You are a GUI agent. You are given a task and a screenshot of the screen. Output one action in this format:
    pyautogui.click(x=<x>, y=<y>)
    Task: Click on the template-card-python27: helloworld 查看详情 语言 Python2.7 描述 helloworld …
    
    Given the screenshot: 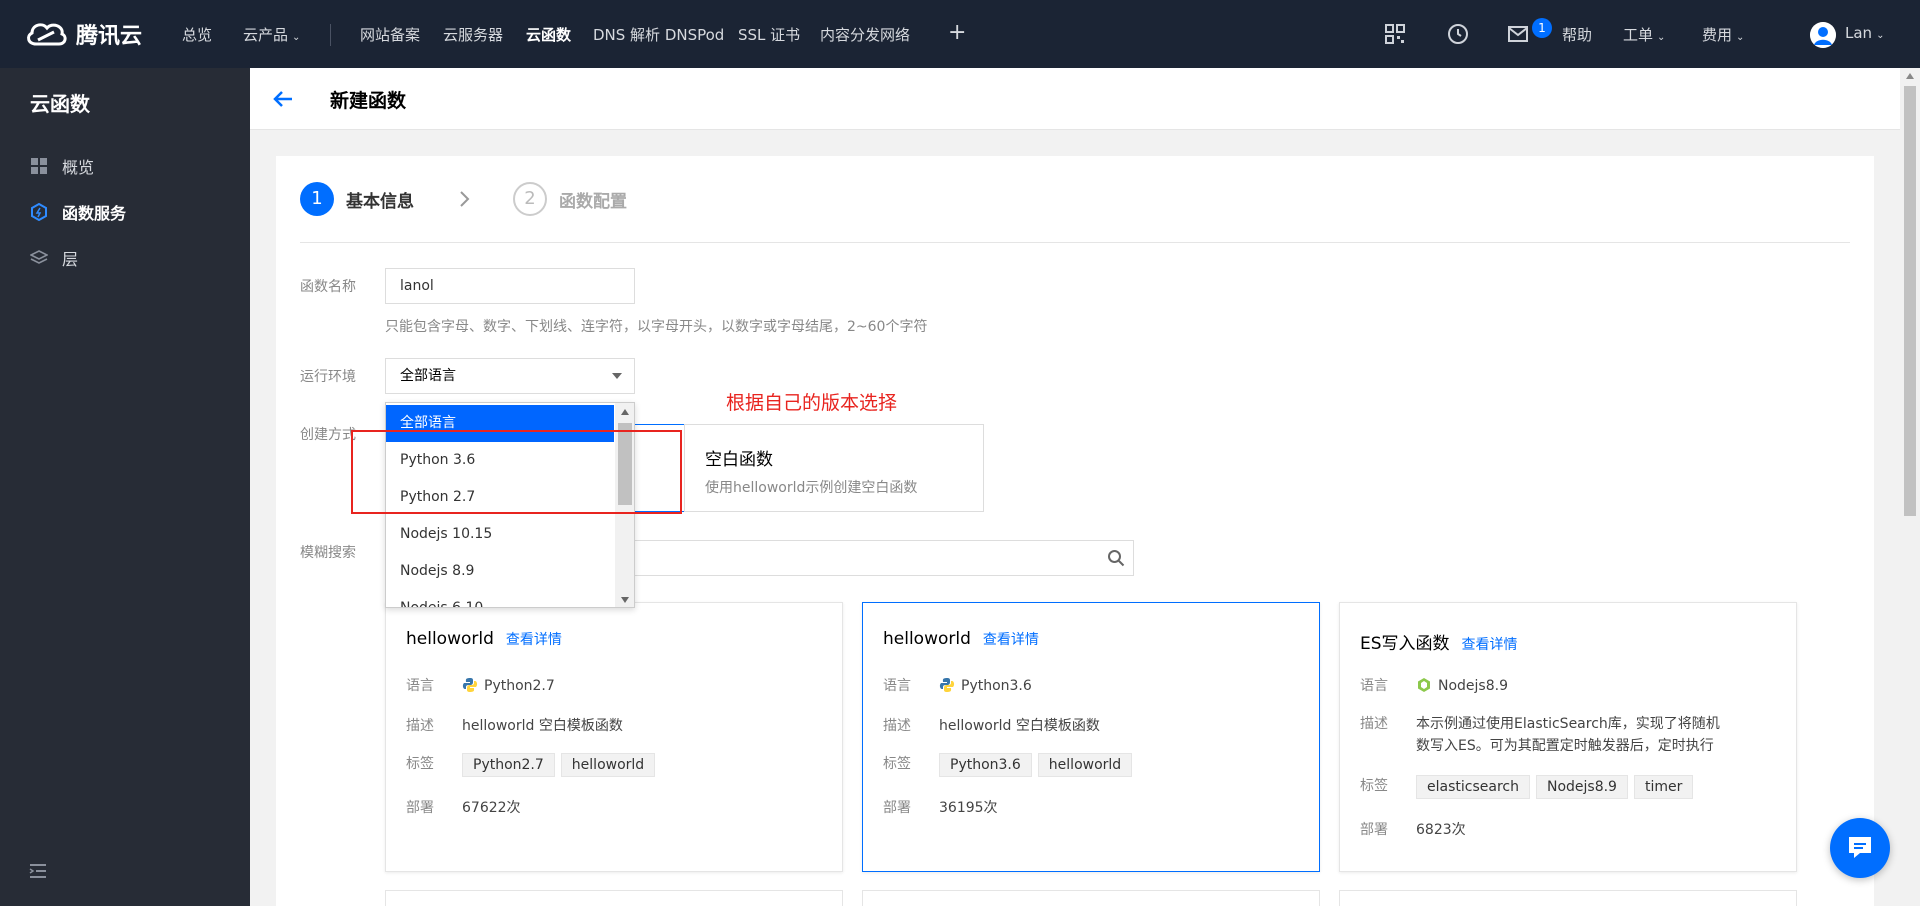 What is the action you would take?
    pyautogui.click(x=614, y=737)
    